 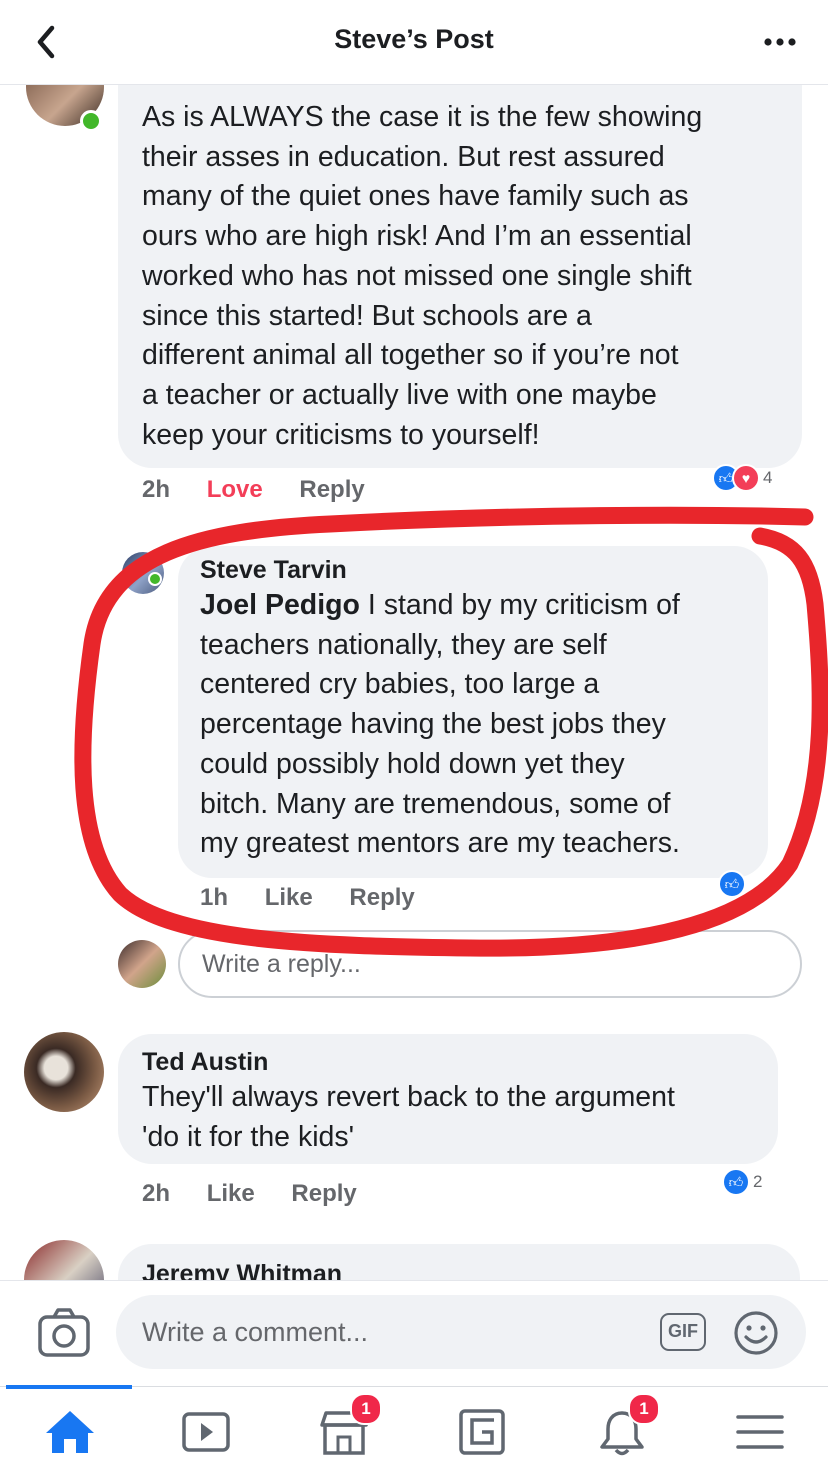 I want to click on top-bar: Steve’s Post, so click(x=414, y=42).